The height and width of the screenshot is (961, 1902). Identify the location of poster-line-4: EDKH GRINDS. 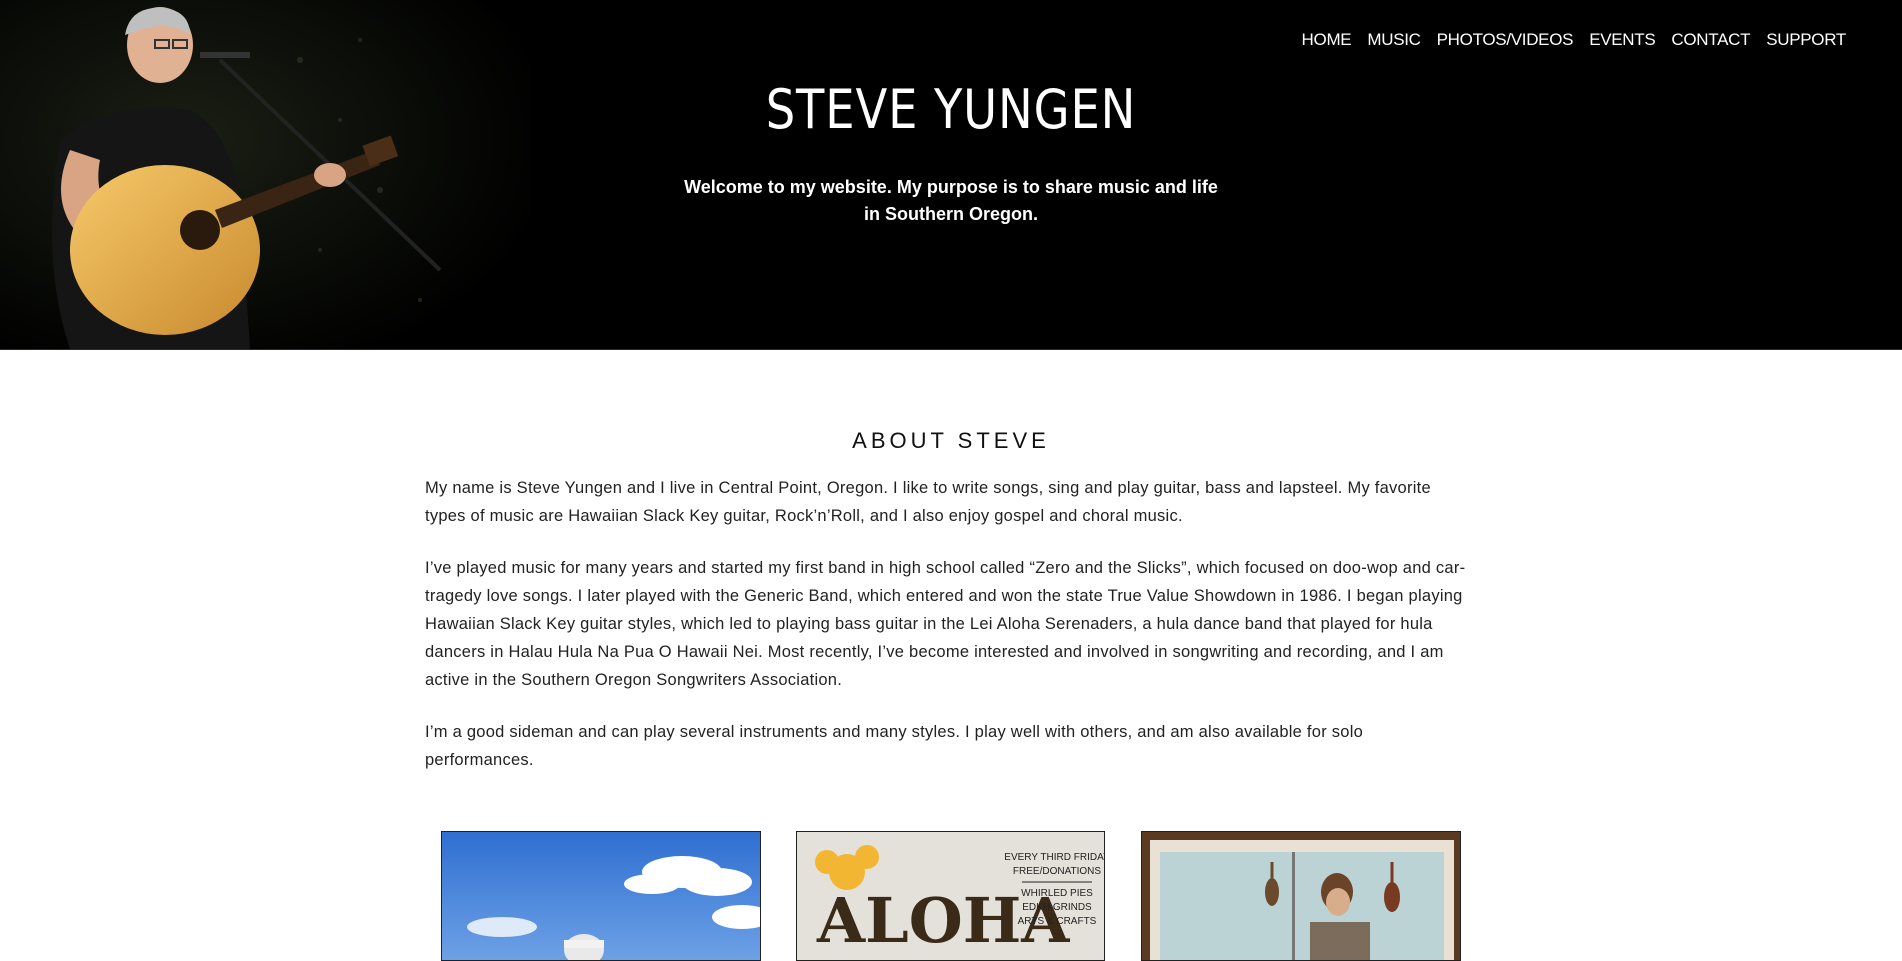
(1057, 907).